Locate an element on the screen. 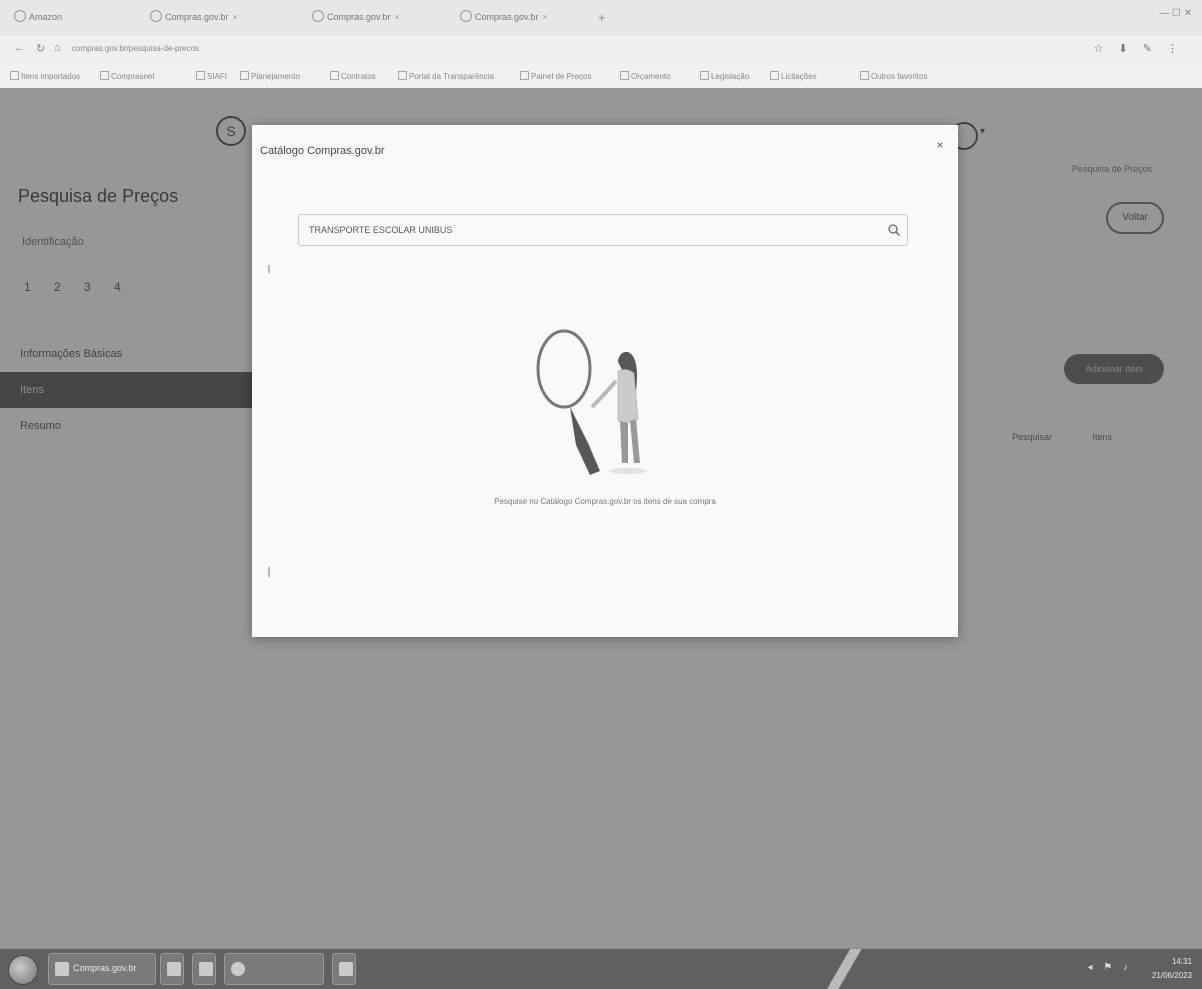 The height and width of the screenshot is (989, 1202). bookmark-item: Orçamento is located at coordinates (645, 76).